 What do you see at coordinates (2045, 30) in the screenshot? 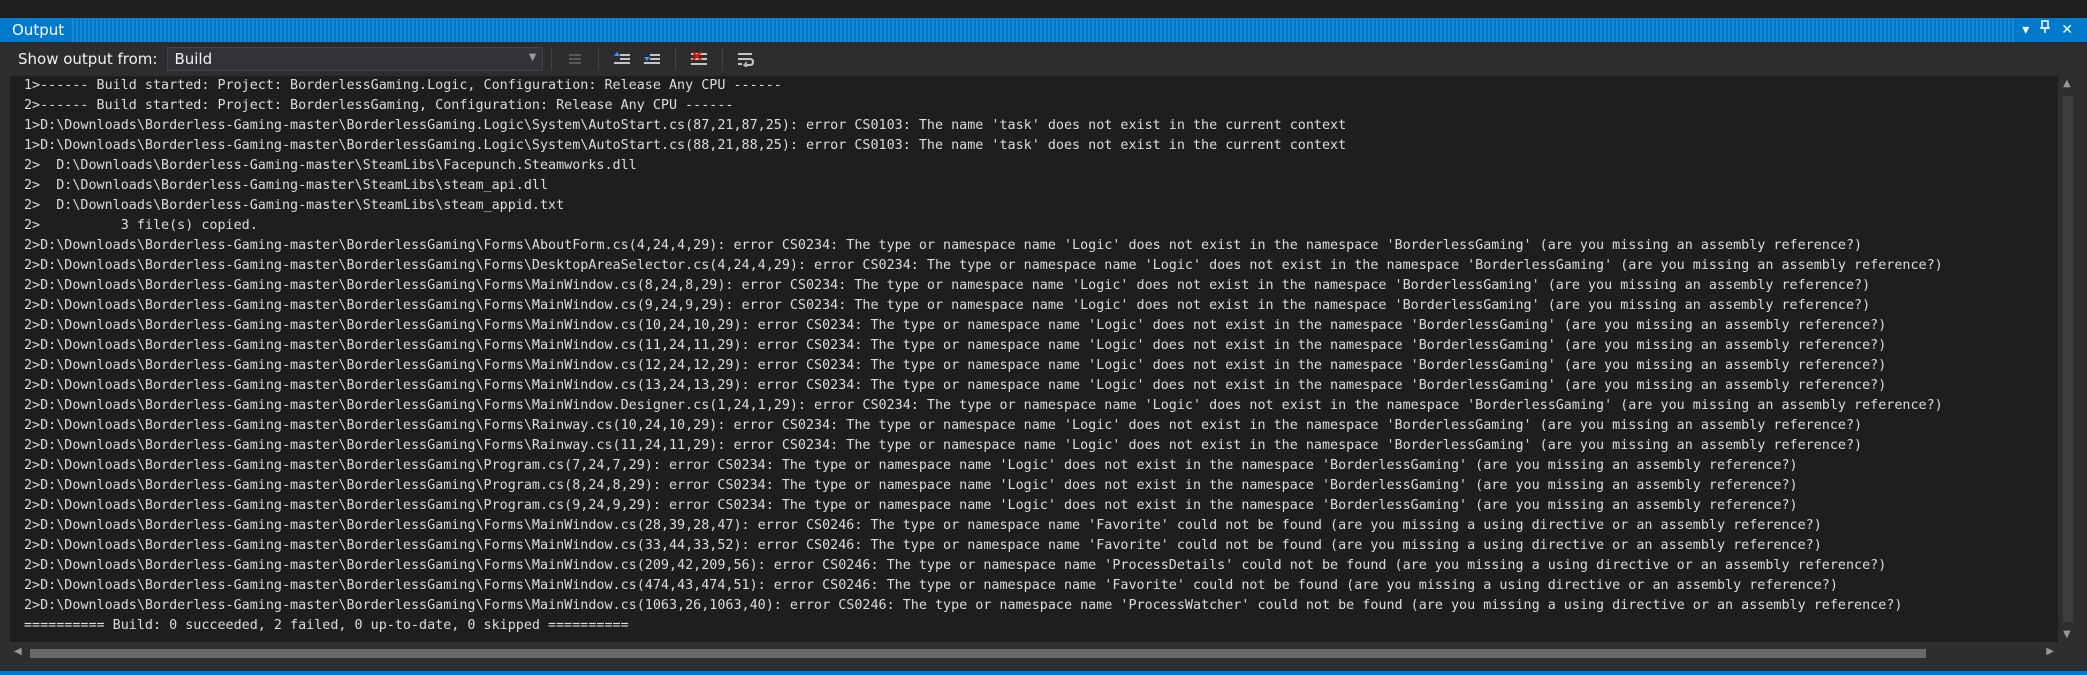
I see `pin-icon` at bounding box center [2045, 30].